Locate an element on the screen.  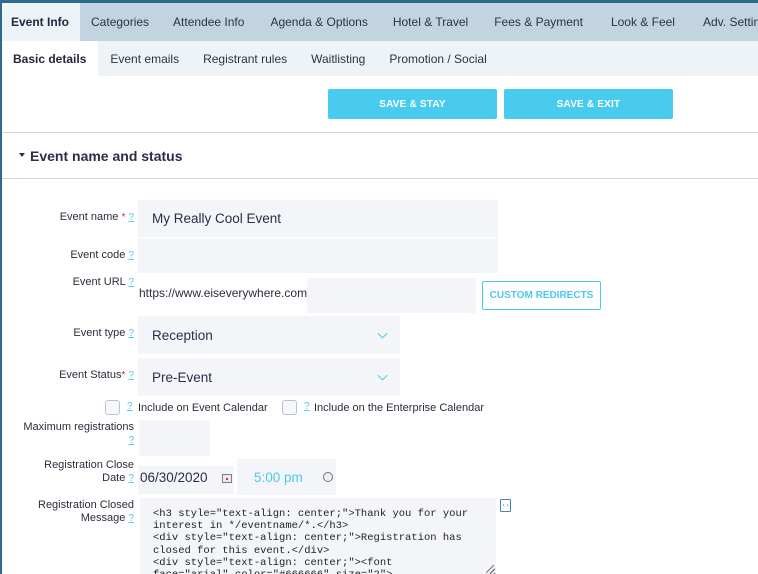
event-code-input is located at coordinates (318, 255).